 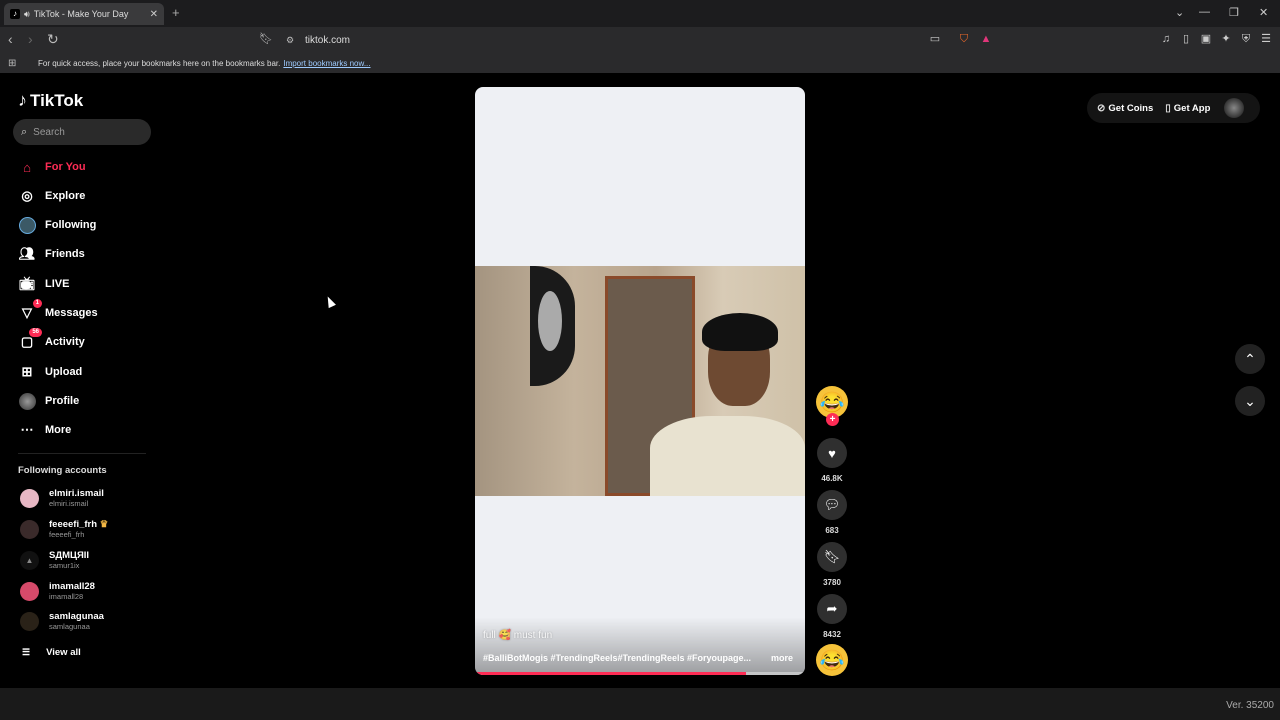 I want to click on nav-label: LIVE, so click(x=57, y=284).